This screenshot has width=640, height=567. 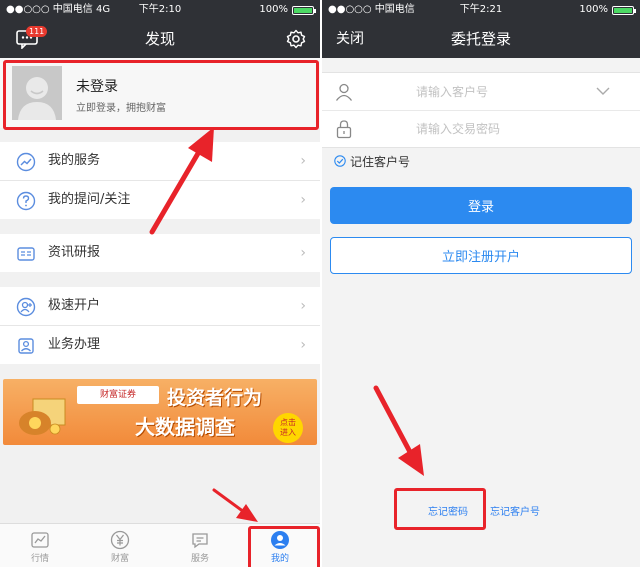 I want to click on status-bar: ●●○○○ 中国电信 下午2:21 100%, so click(x=481, y=10).